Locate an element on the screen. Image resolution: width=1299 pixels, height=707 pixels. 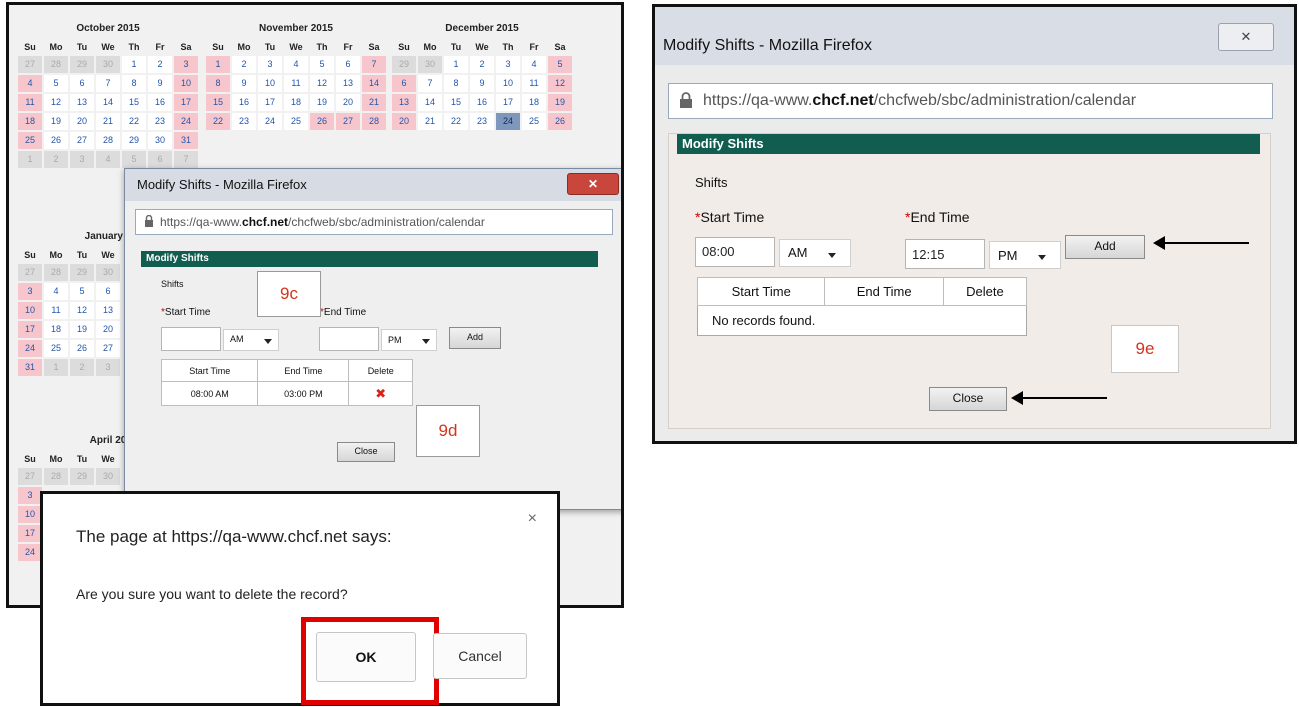
start-time-input: 08:00 is located at coordinates (735, 252).